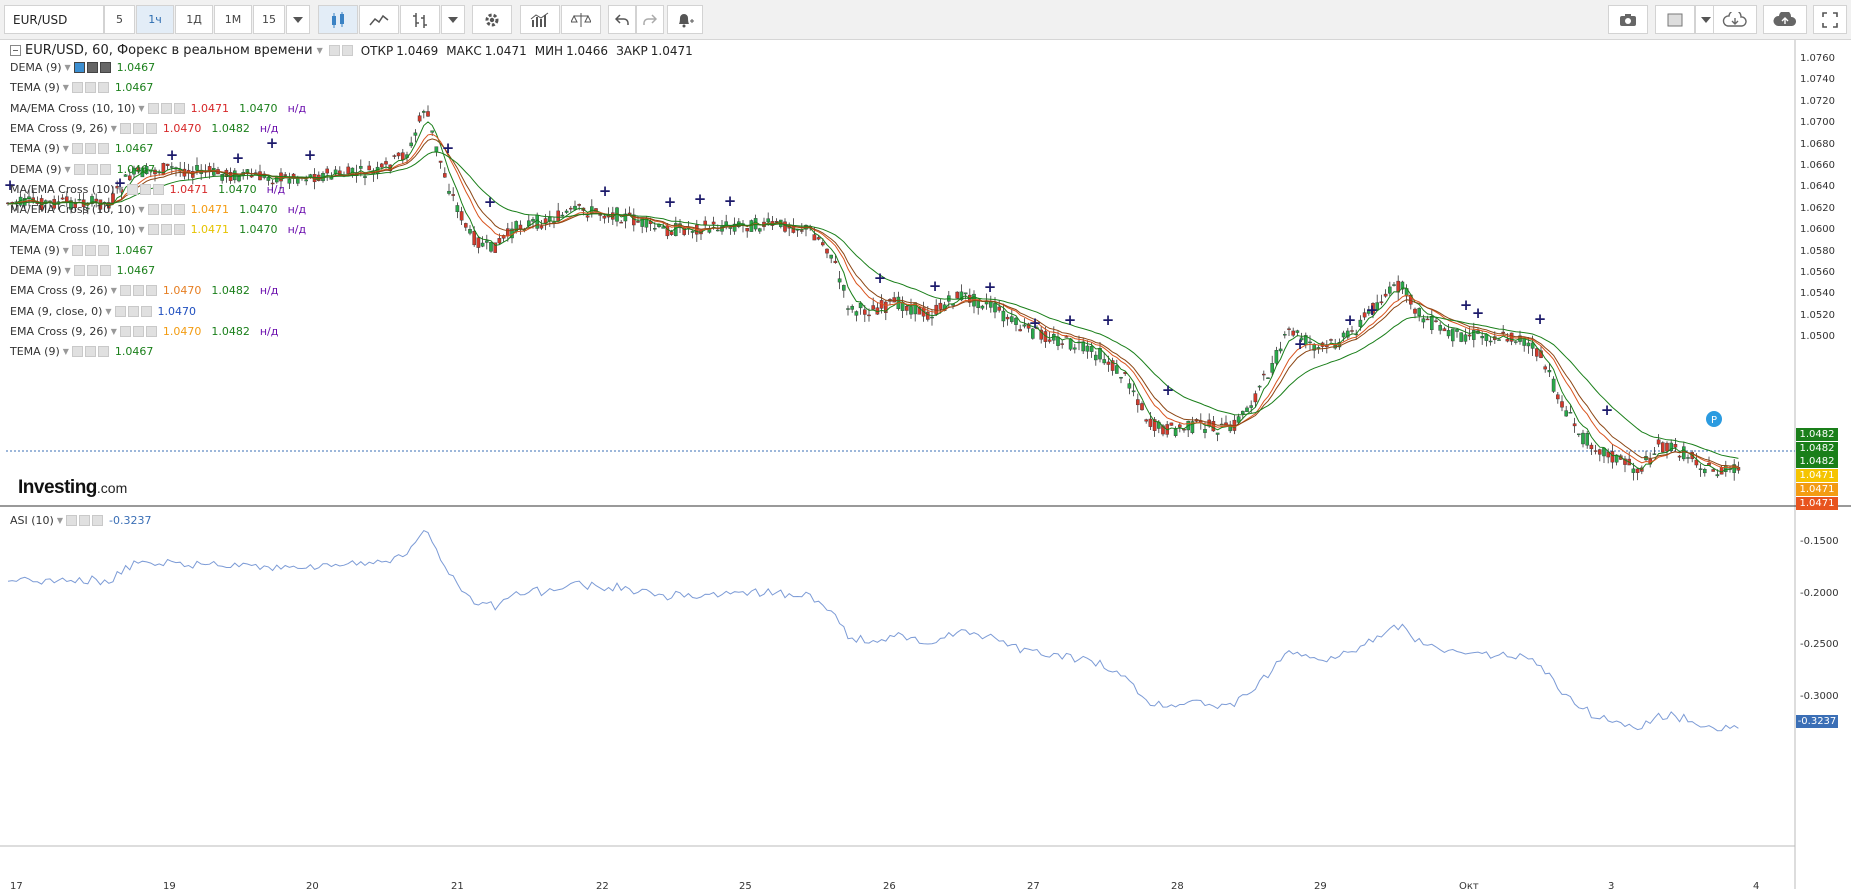 This screenshot has width=1851, height=892. I want to click on undo-button, so click(622, 19).